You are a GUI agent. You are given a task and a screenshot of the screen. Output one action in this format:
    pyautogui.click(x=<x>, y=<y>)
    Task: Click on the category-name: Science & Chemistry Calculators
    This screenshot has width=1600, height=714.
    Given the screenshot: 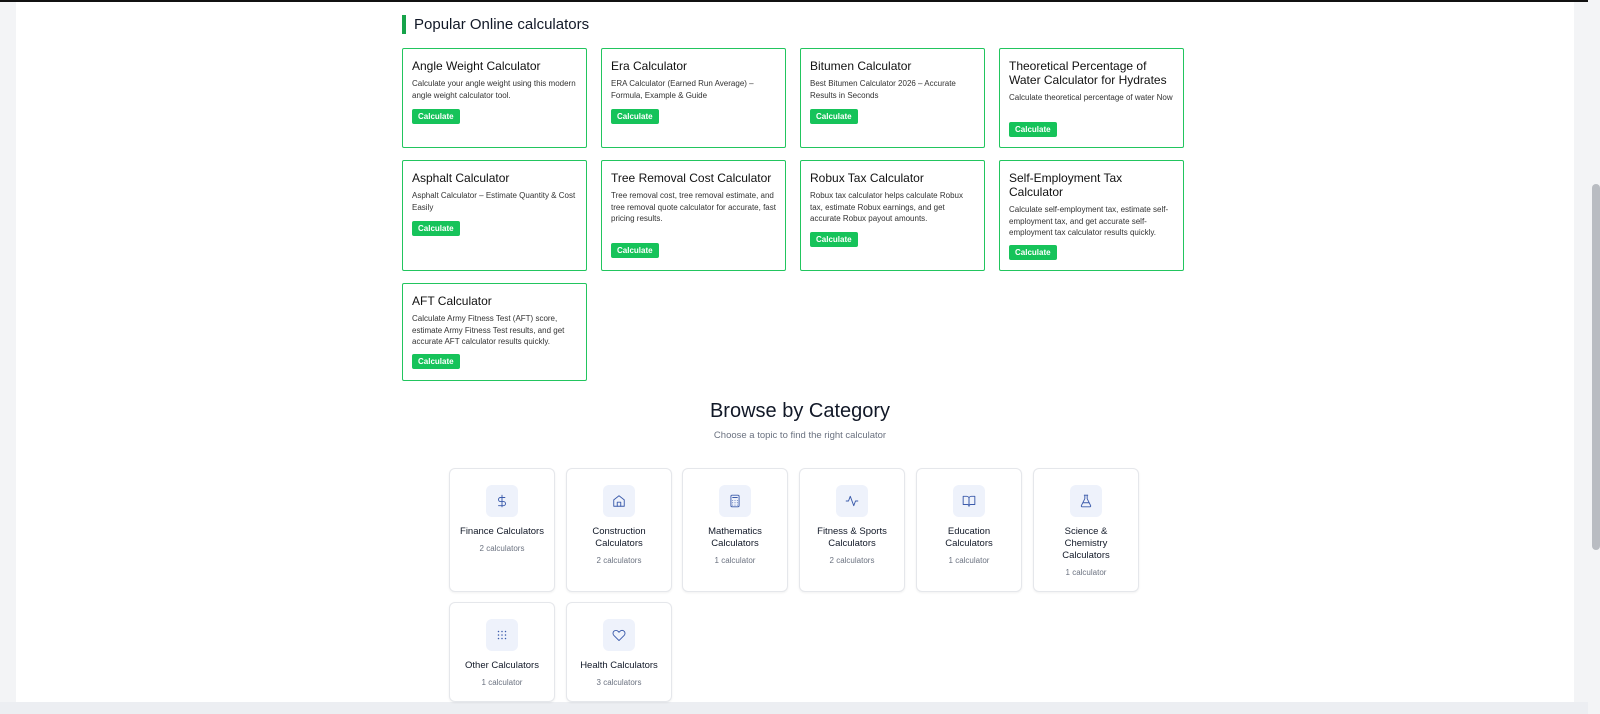 What is the action you would take?
    pyautogui.click(x=1086, y=543)
    